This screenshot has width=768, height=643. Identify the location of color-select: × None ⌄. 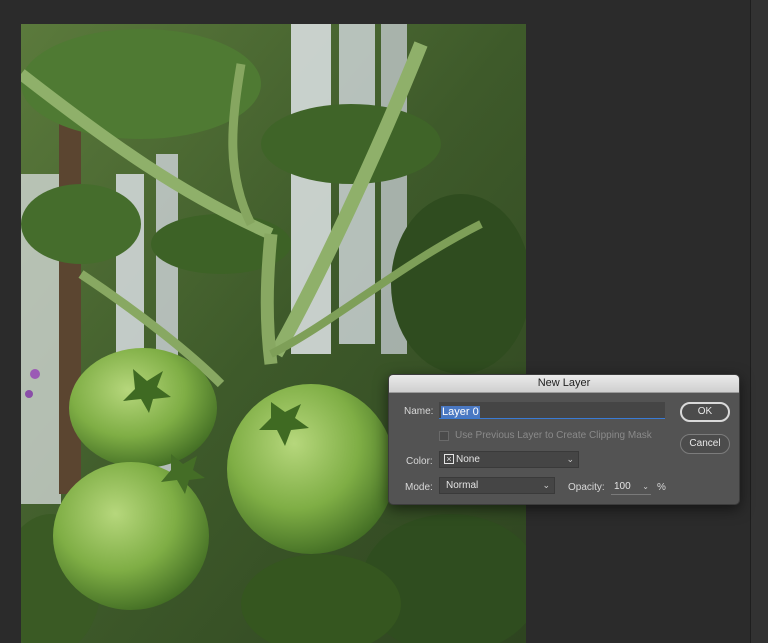
(509, 459).